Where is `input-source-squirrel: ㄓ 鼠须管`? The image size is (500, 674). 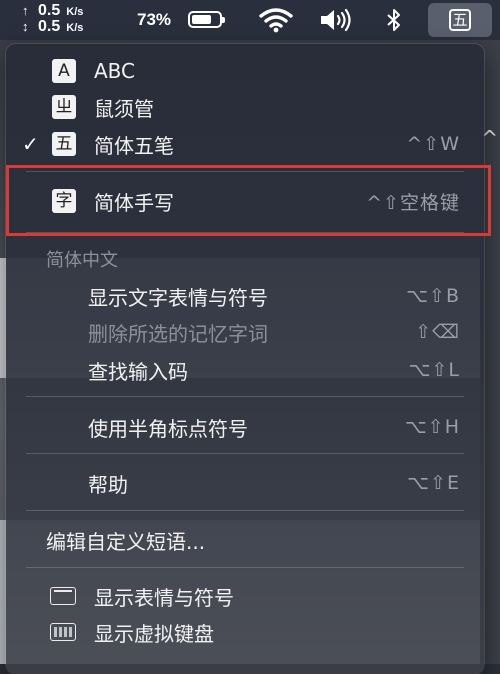 input-source-squirrel: ㄓ 鼠须管 is located at coordinates (245, 107).